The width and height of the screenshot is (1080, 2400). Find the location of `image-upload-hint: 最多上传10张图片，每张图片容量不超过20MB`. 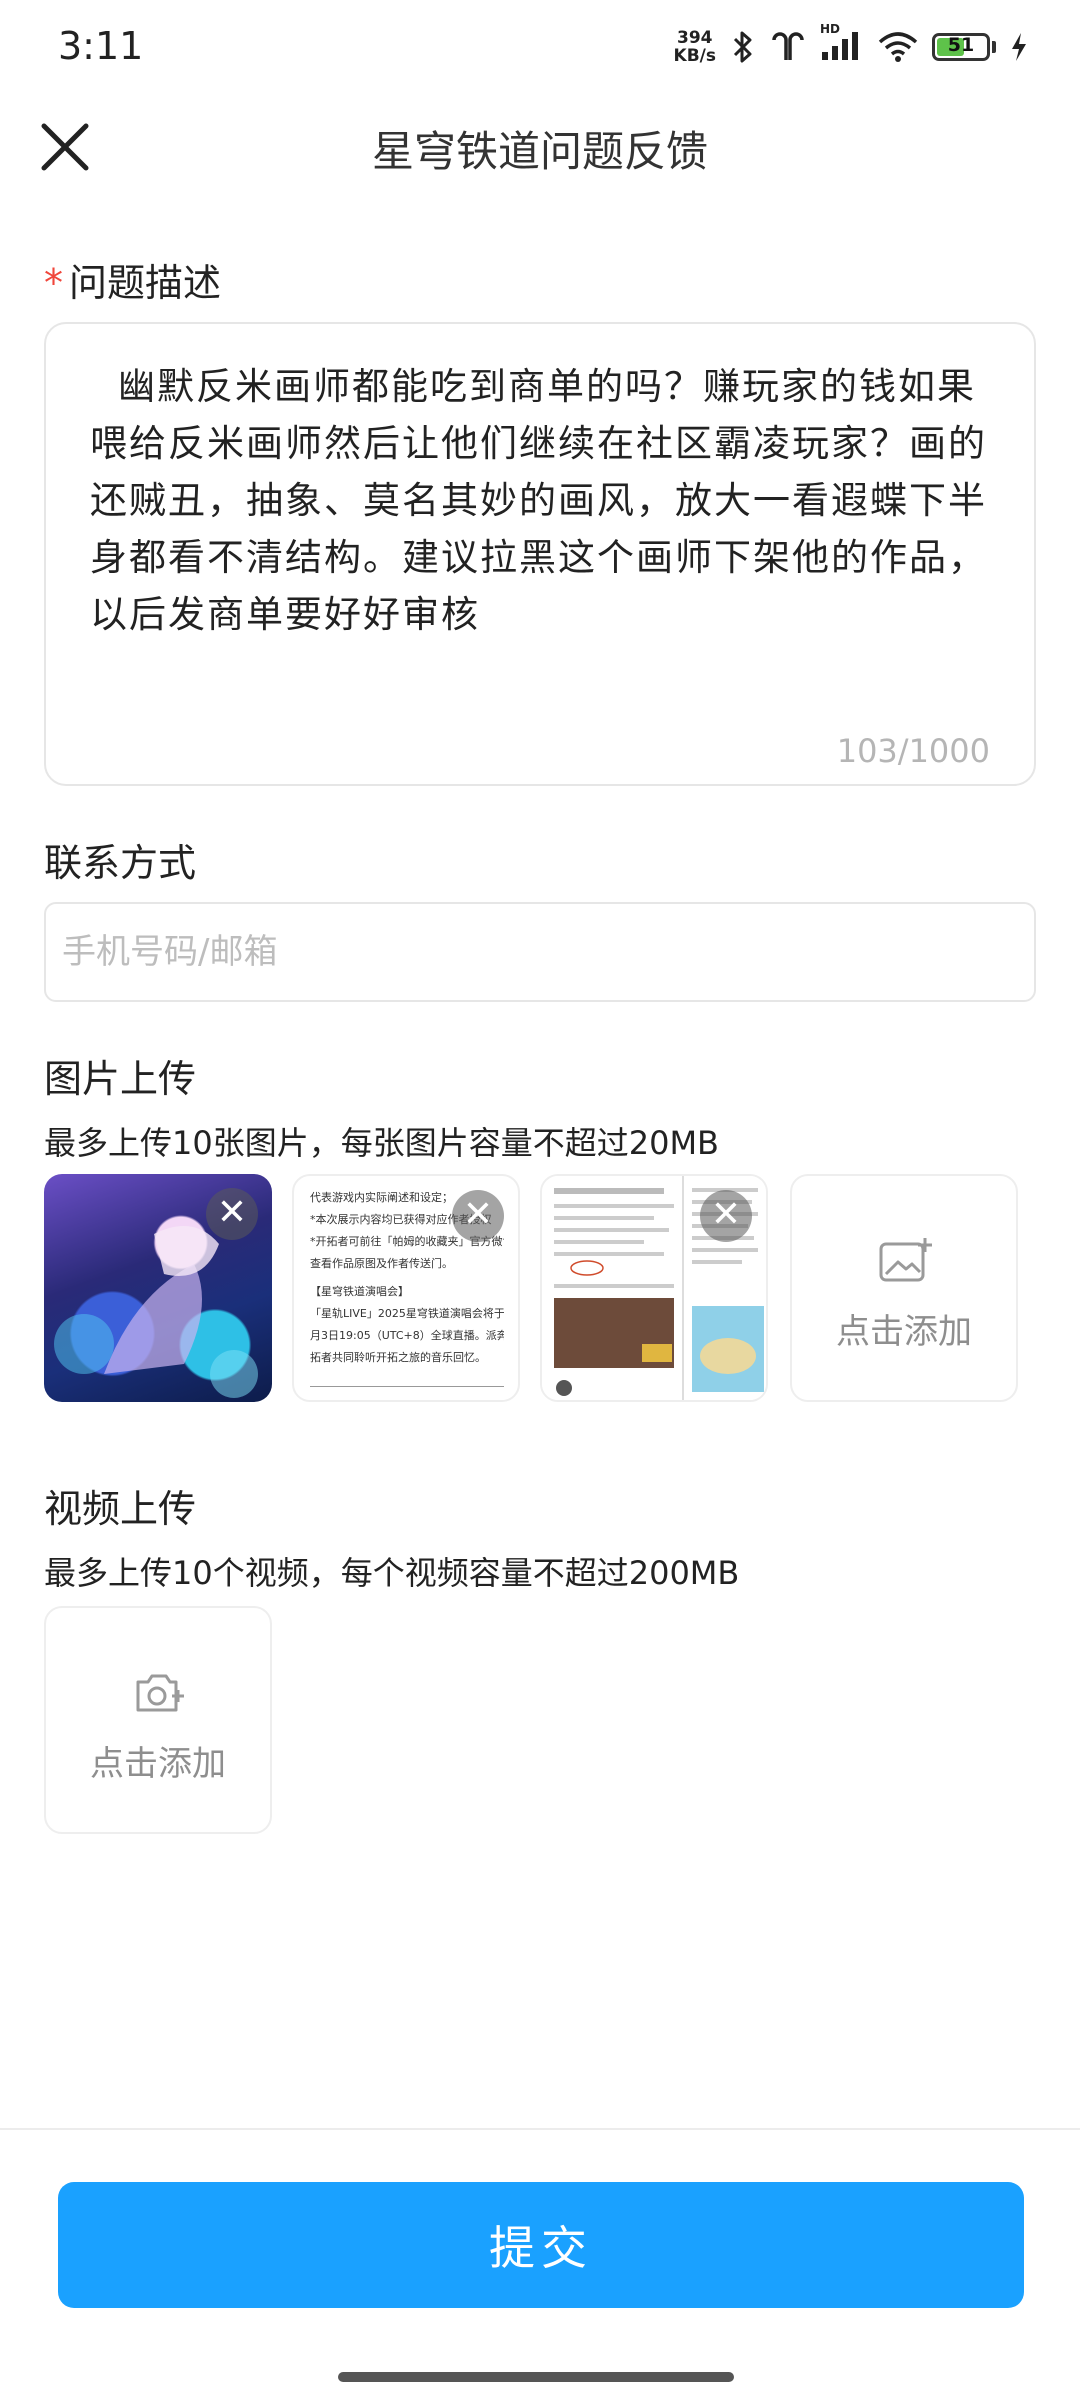

image-upload-hint: 最多上传10张图片，每张图片容量不超过20MB is located at coordinates (382, 1143).